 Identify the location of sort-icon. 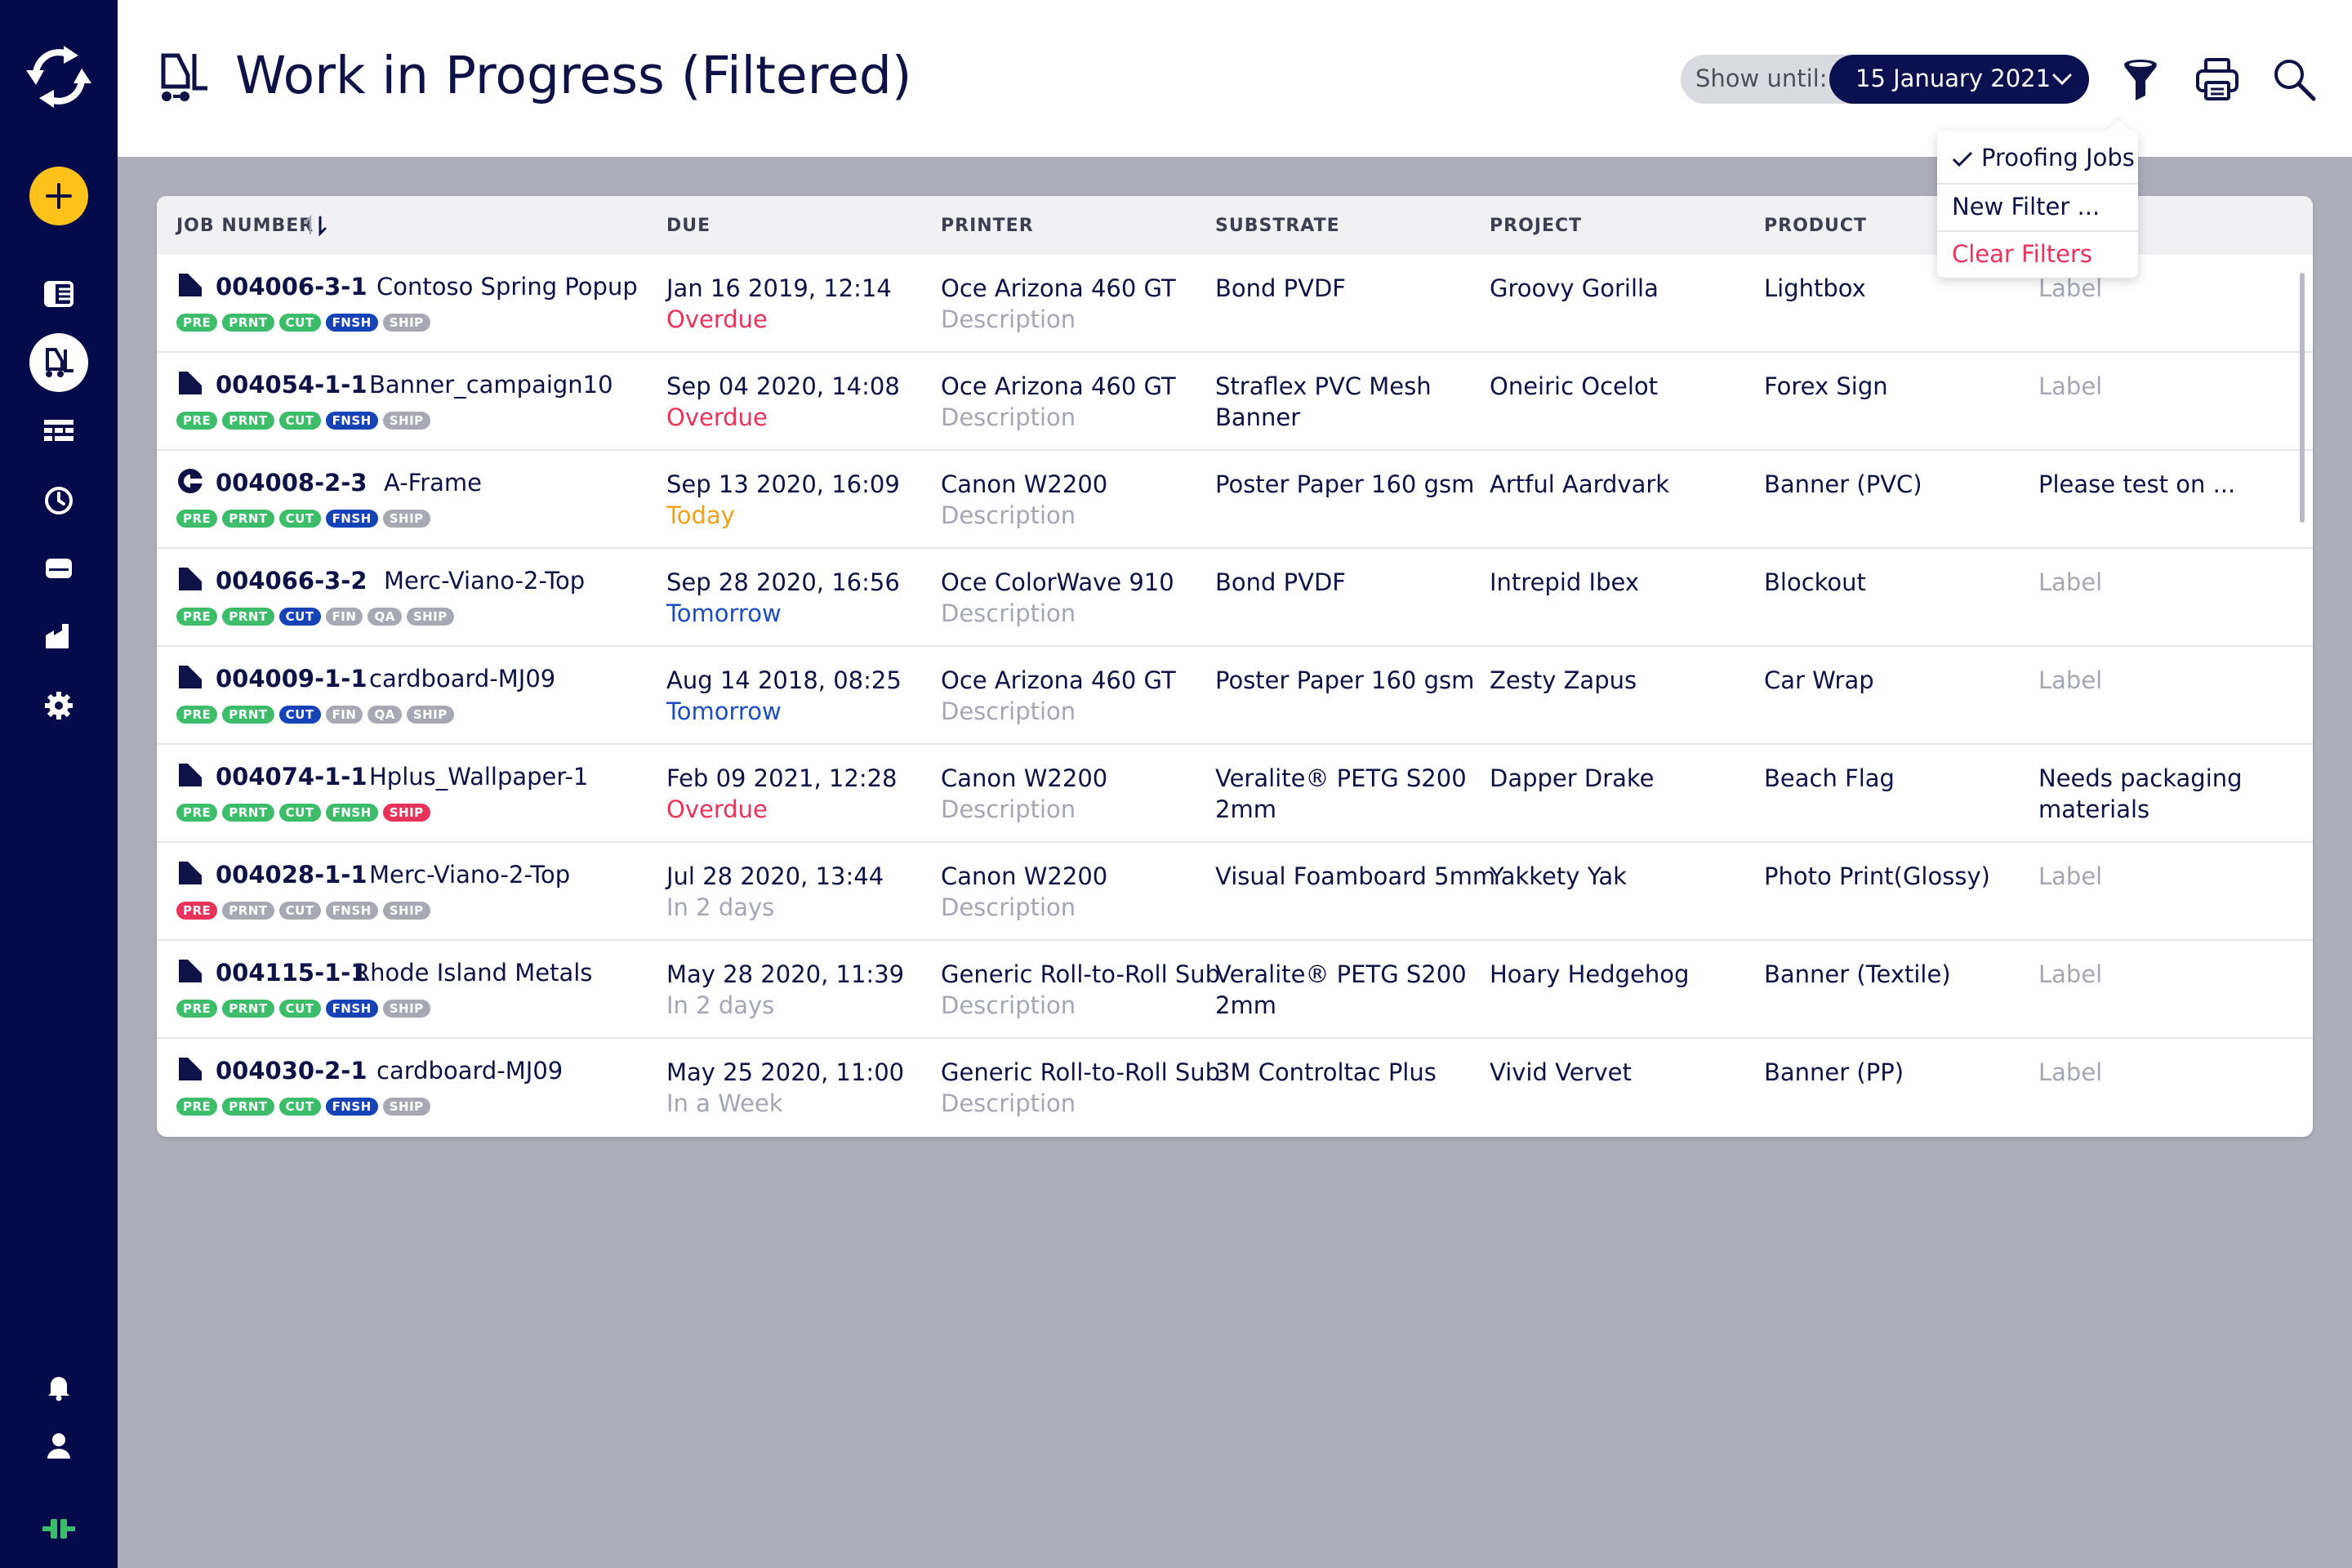
(317, 226).